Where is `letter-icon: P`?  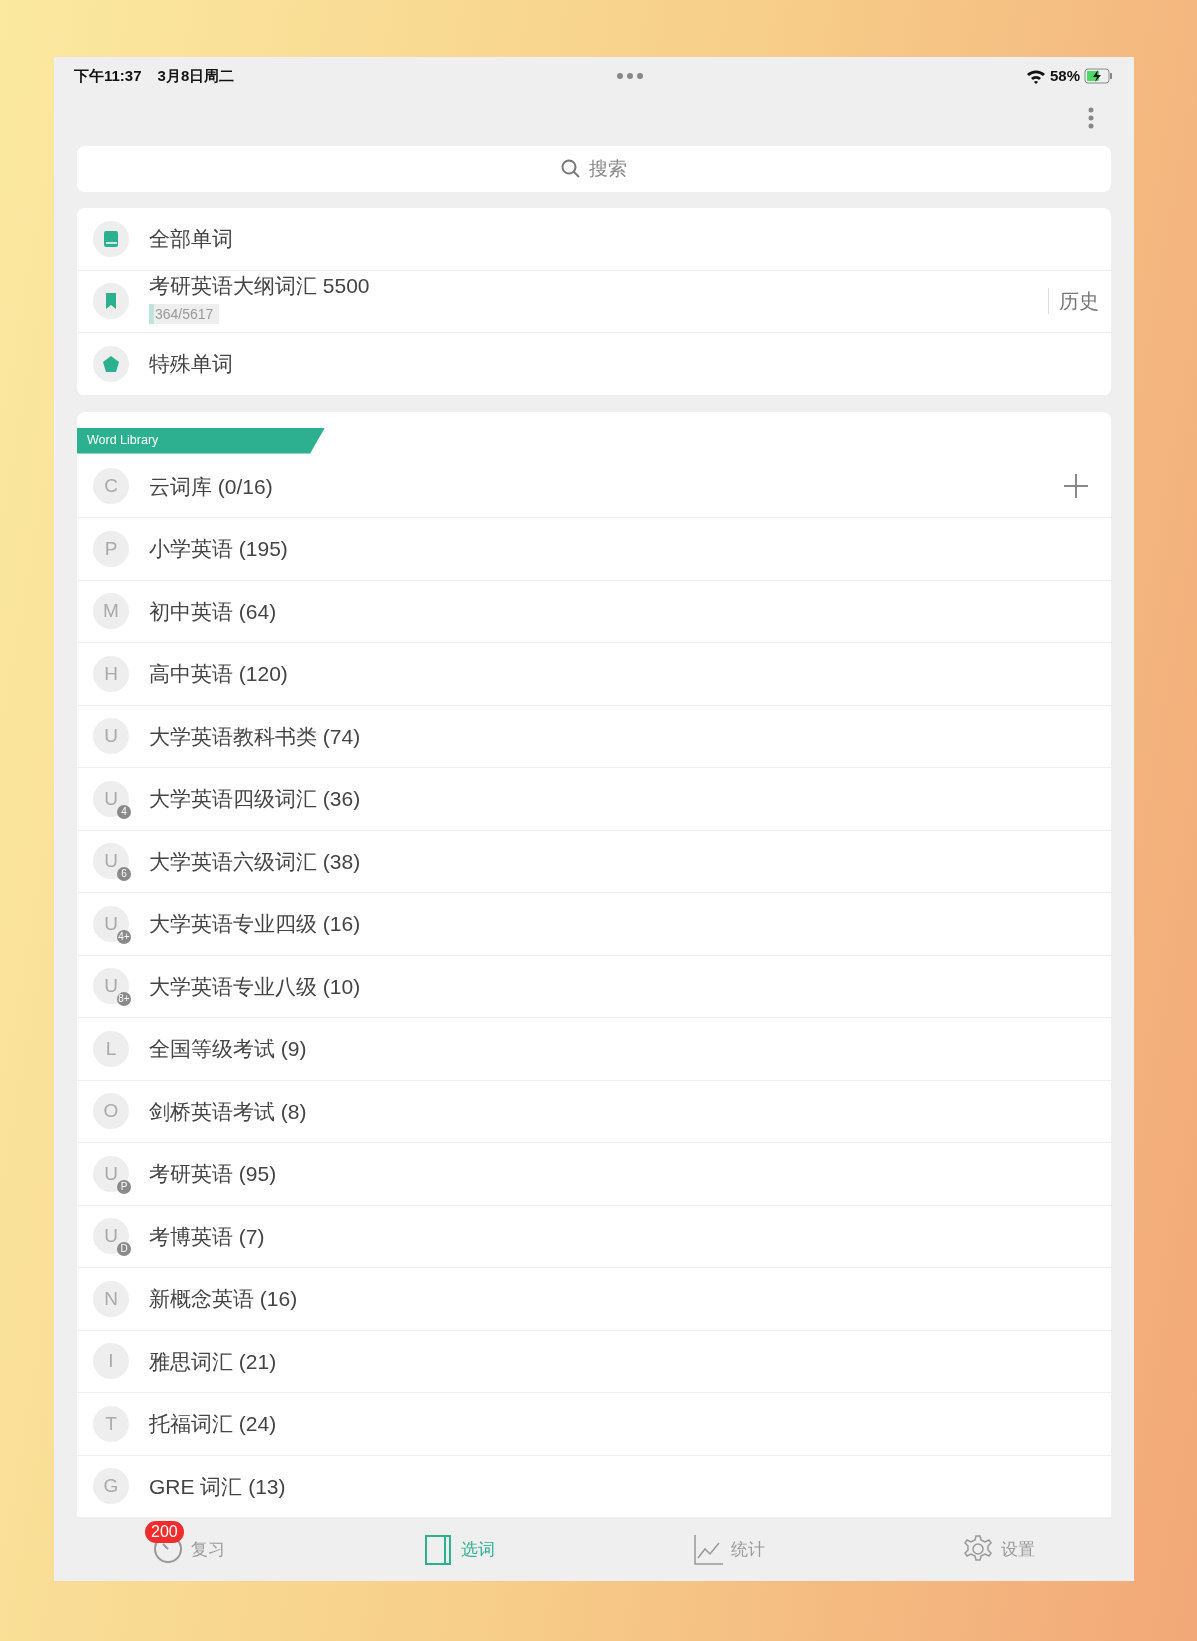 letter-icon: P is located at coordinates (111, 548).